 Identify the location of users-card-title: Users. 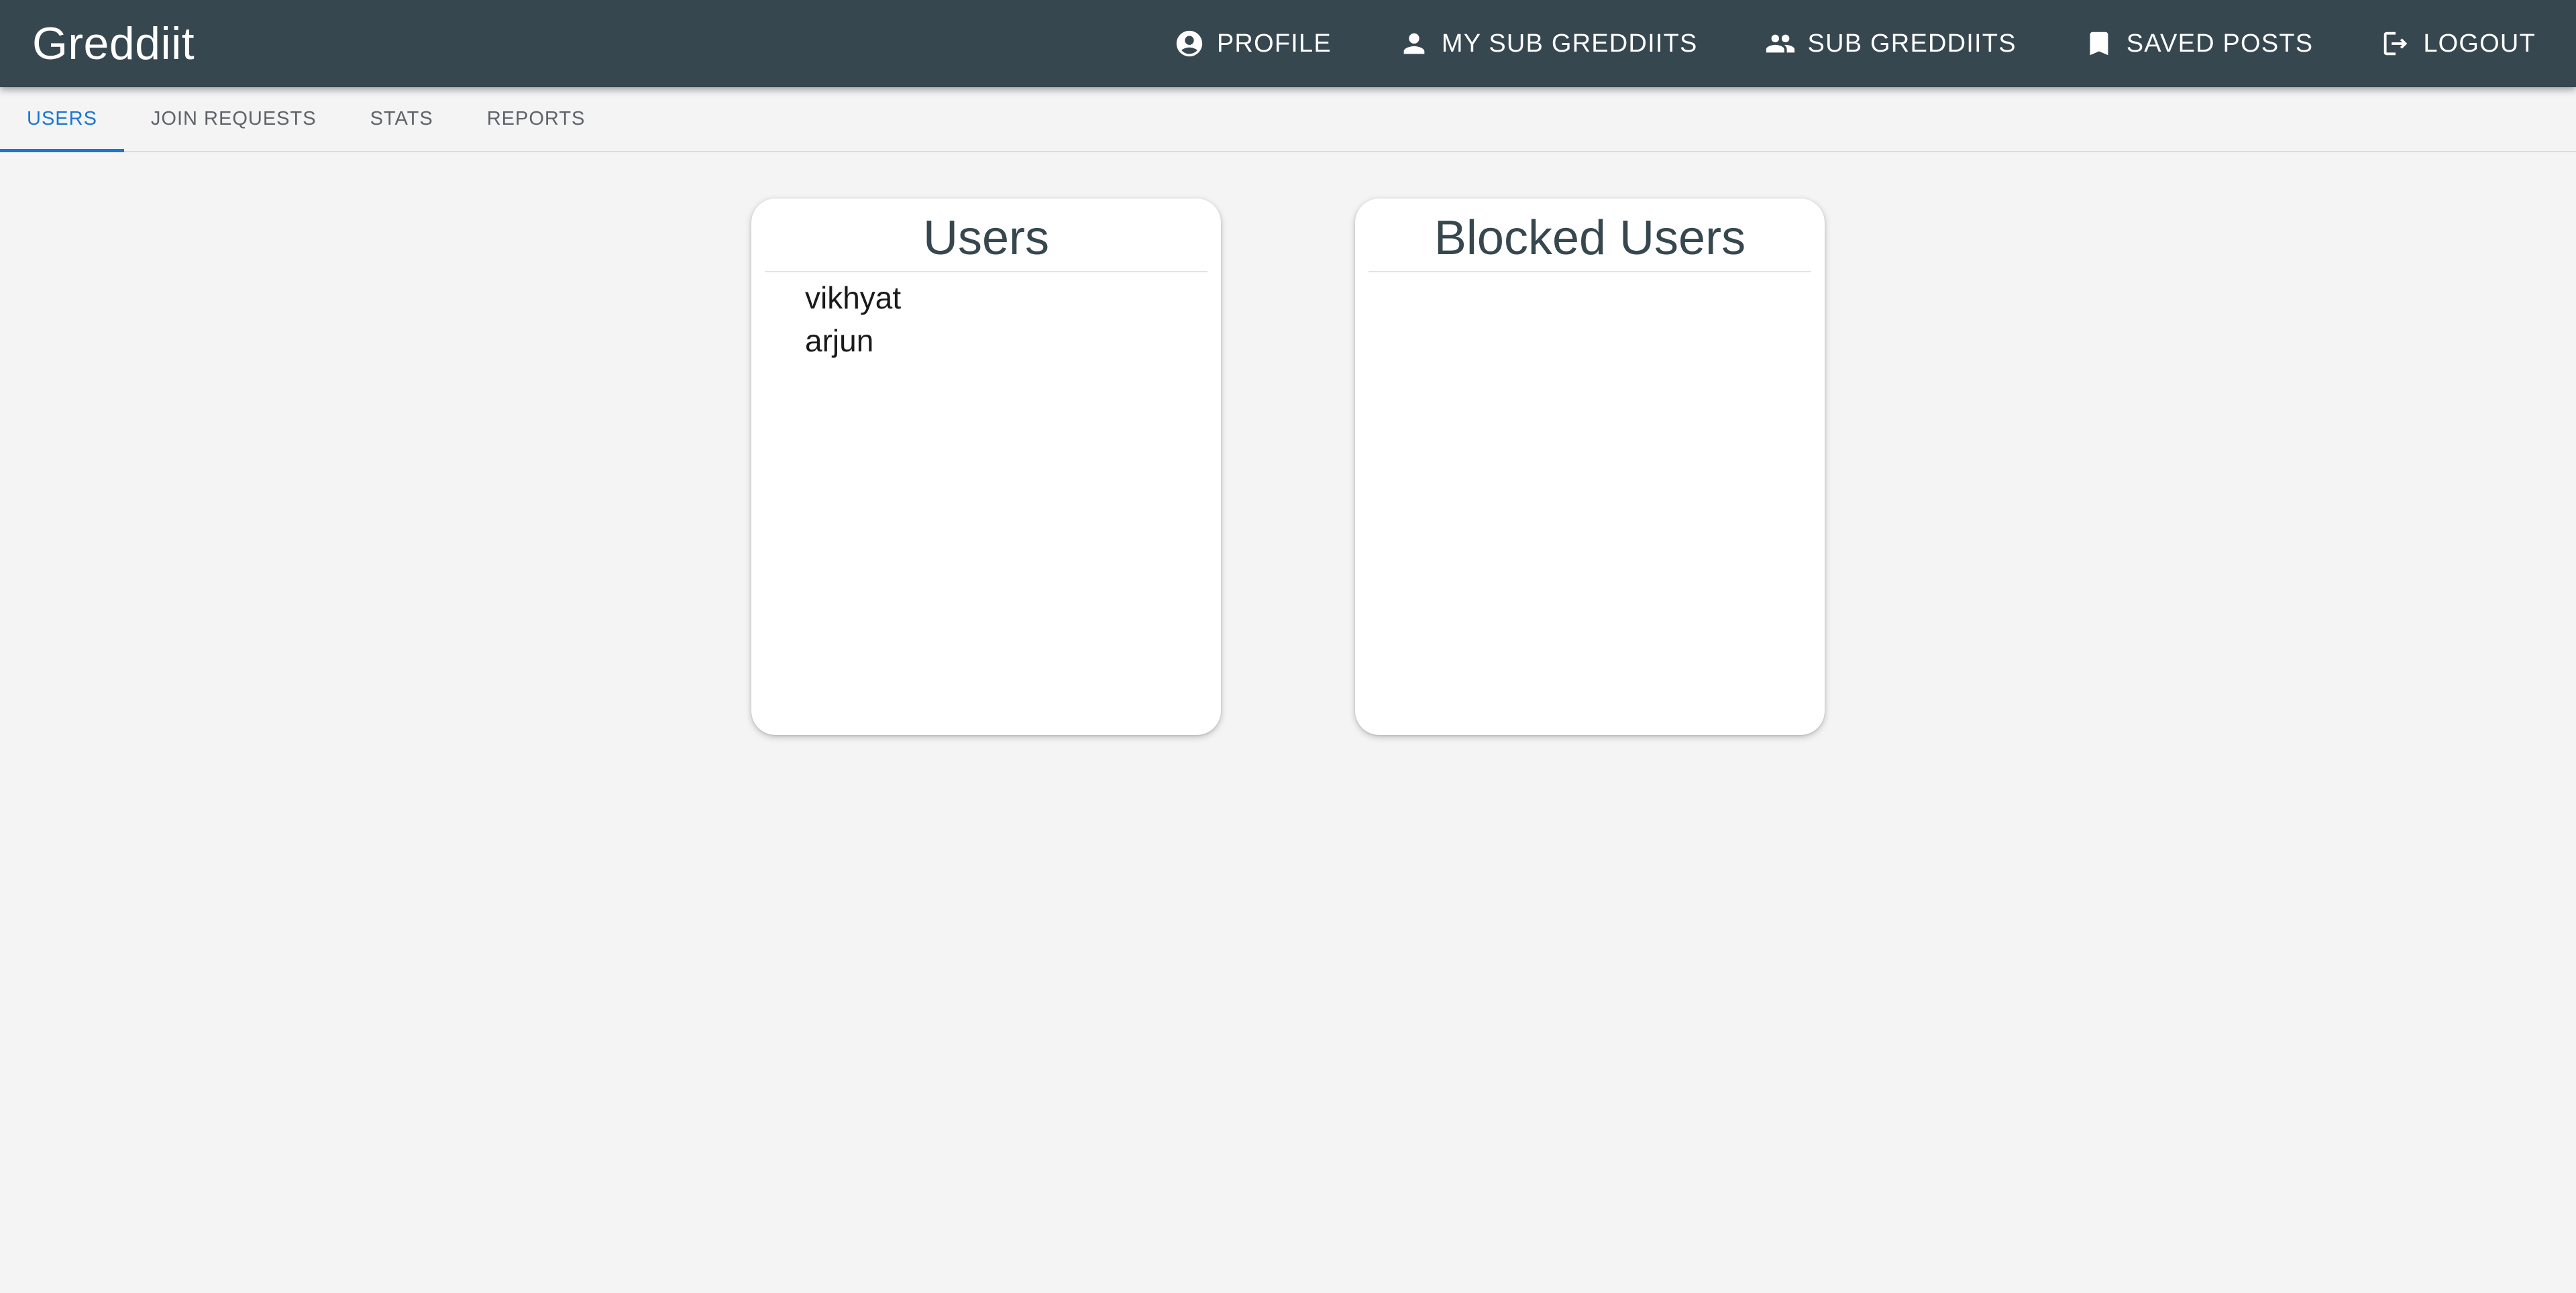
(986, 235).